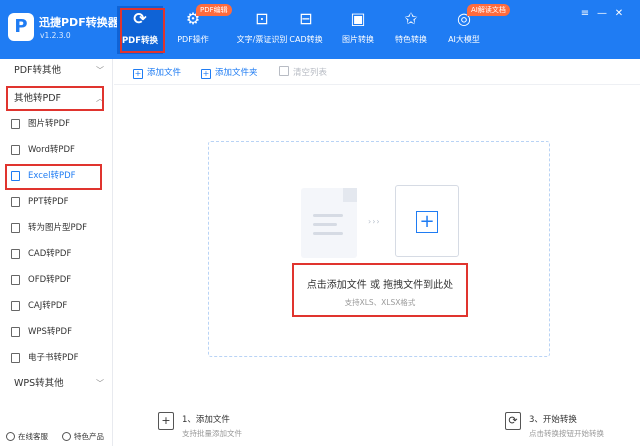 The image size is (640, 446). Describe the element at coordinates (619, 14) in the screenshot. I see `close-icon: ✕` at that location.